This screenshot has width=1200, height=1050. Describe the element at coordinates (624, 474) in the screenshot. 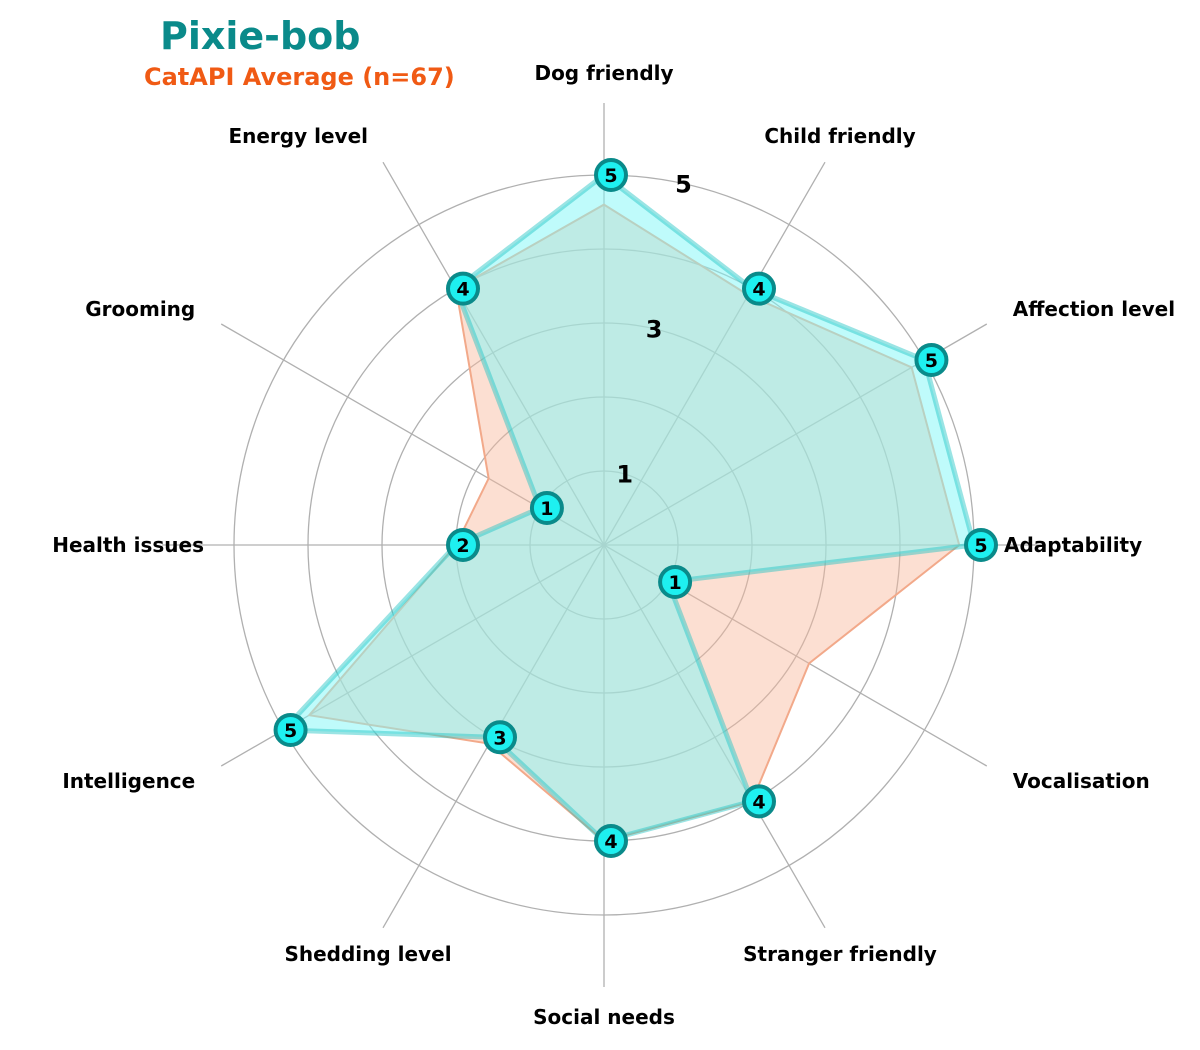

I see `radial-tick-label: 1` at that location.